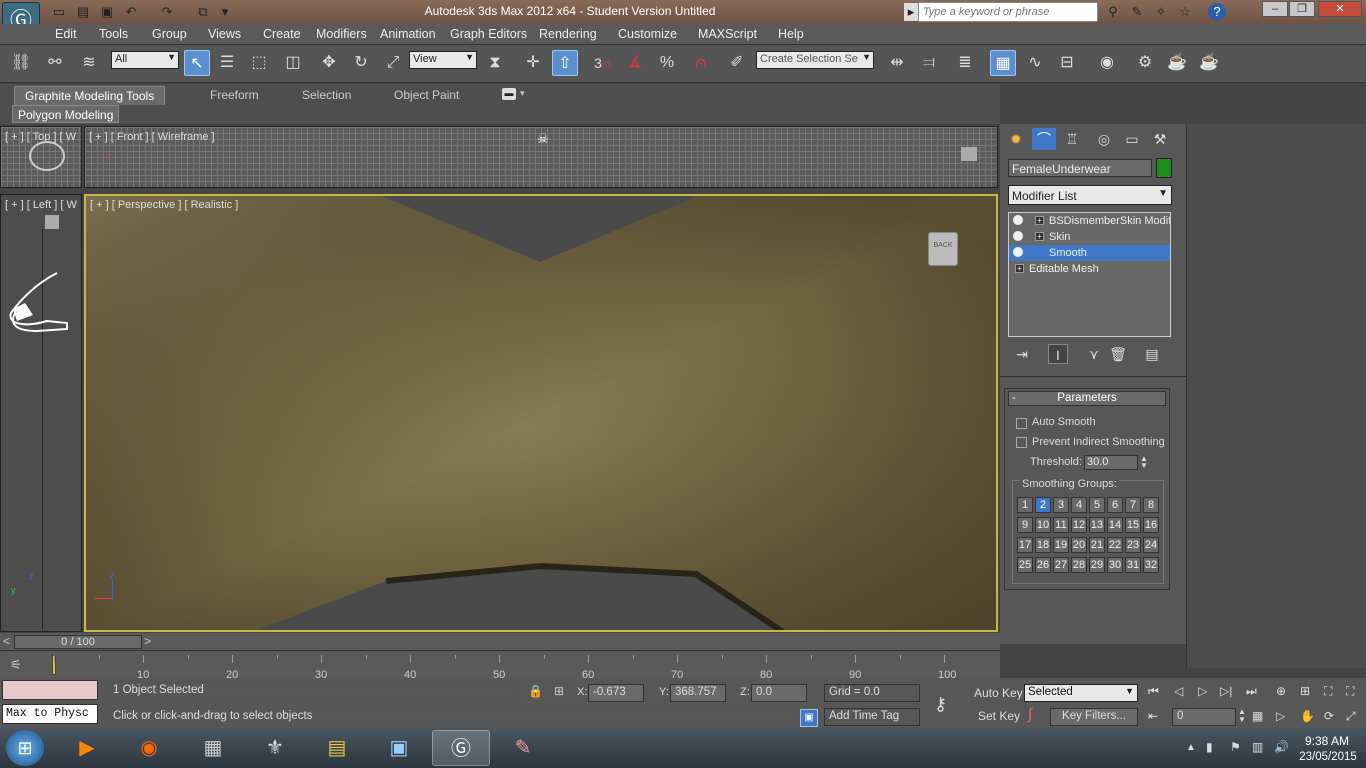 The width and height of the screenshot is (1366, 768). I want to click on display-tab-icon: ▭, so click(1132, 139).